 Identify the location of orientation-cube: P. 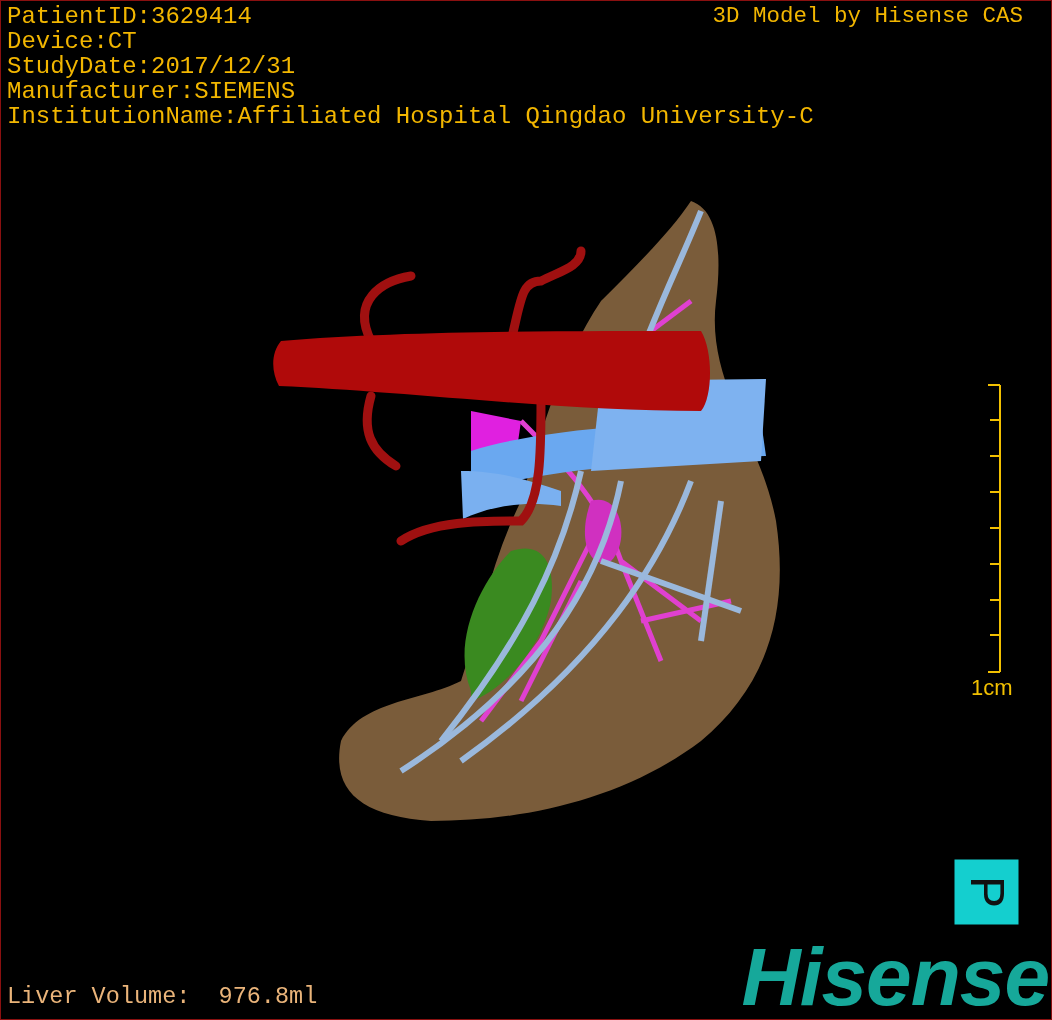
(986, 892).